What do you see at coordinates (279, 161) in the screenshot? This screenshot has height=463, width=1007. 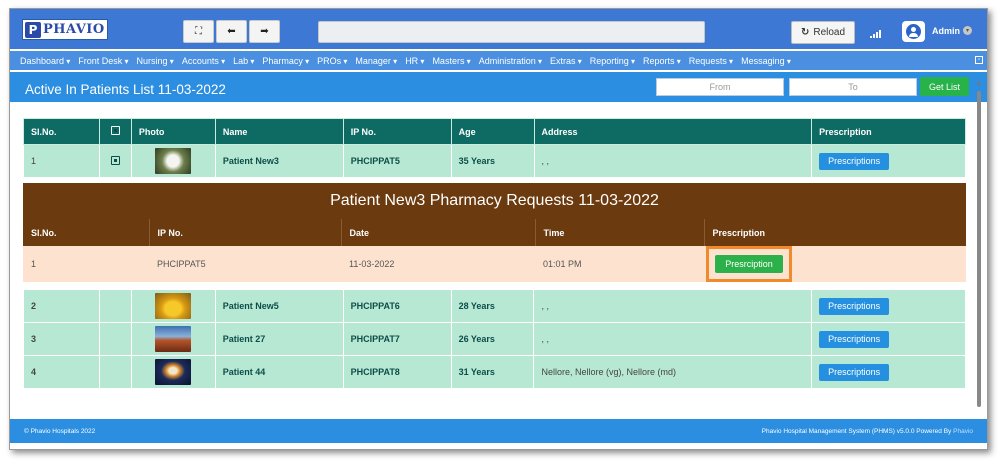 I see `row-name: Patient New3` at bounding box center [279, 161].